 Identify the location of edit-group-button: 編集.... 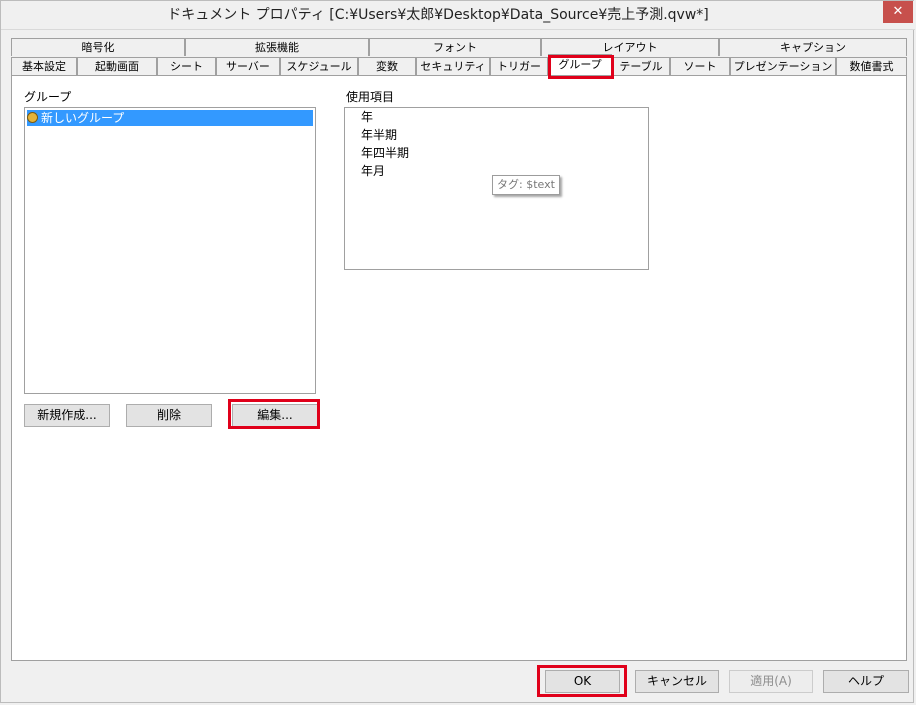
(275, 415).